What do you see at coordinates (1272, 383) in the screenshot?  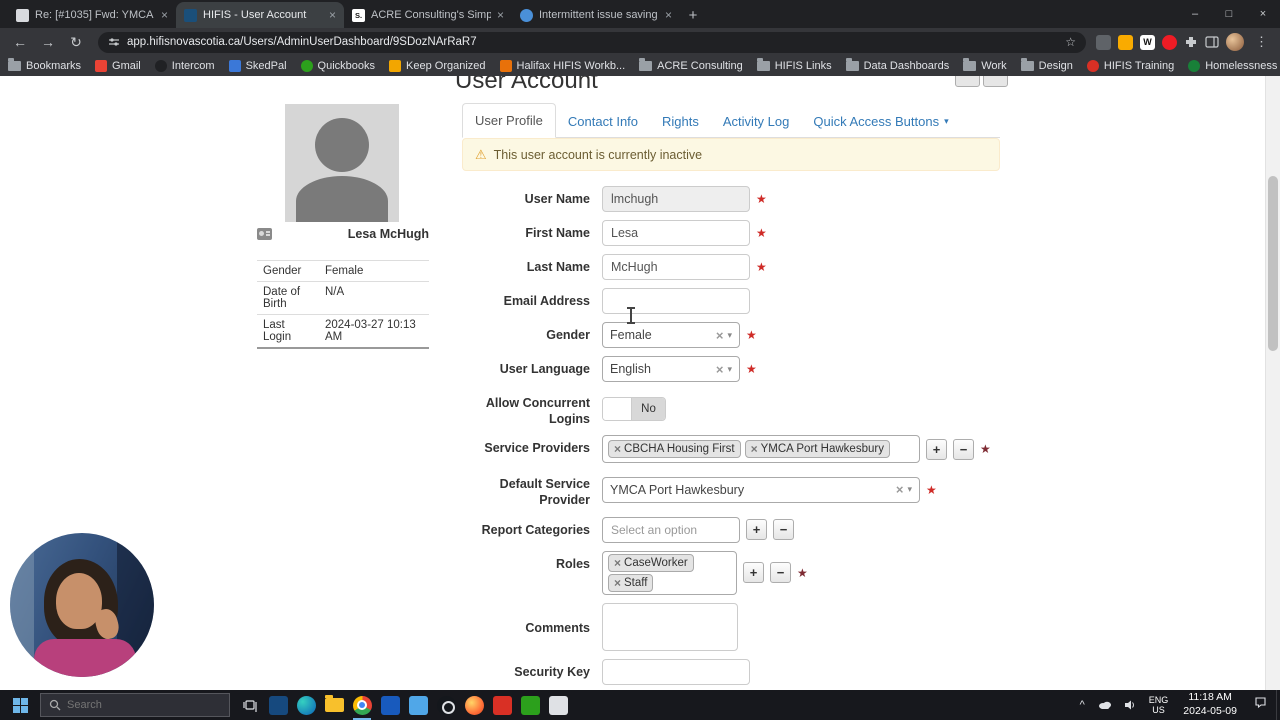 I see `page-scrollbar` at bounding box center [1272, 383].